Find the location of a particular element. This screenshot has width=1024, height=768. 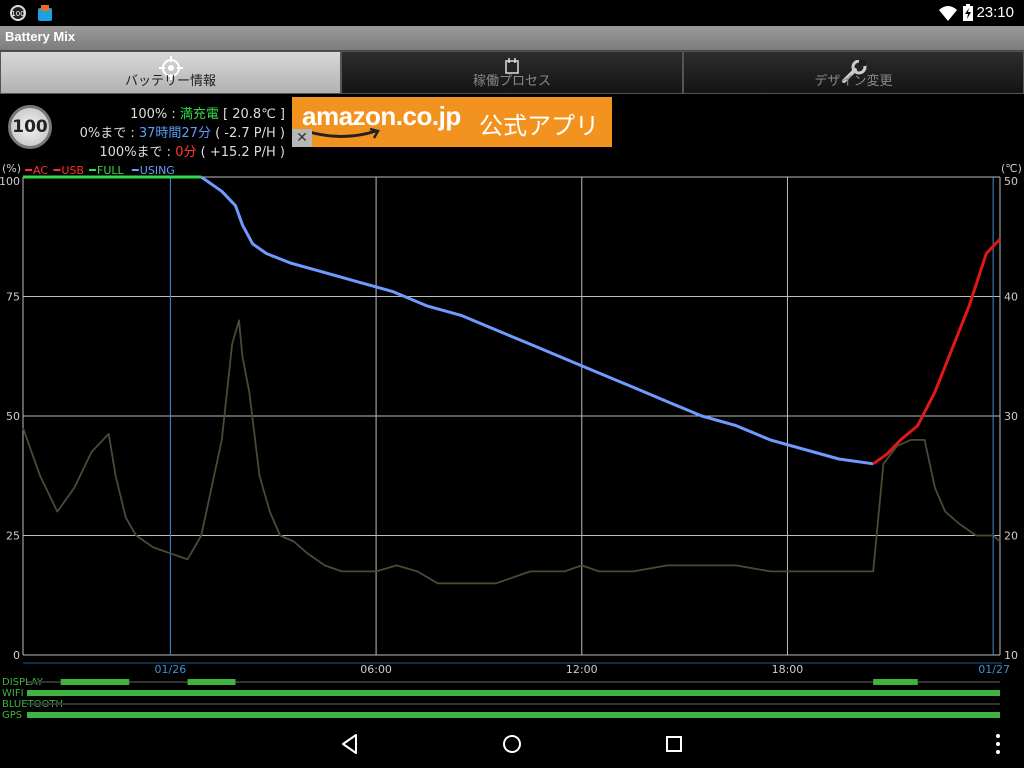

tab-bar: バッテリー情報 稼働プロセス デザイン変更 is located at coordinates (512, 73).